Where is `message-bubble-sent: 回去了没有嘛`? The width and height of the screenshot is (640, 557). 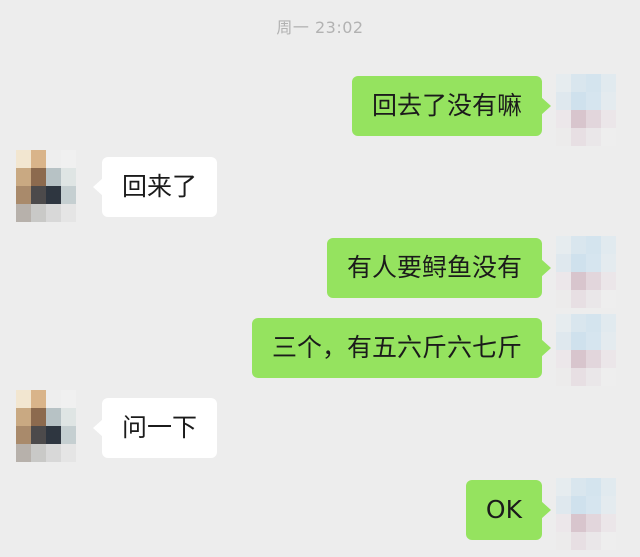 message-bubble-sent: 回去了没有嘛 is located at coordinates (451, 106).